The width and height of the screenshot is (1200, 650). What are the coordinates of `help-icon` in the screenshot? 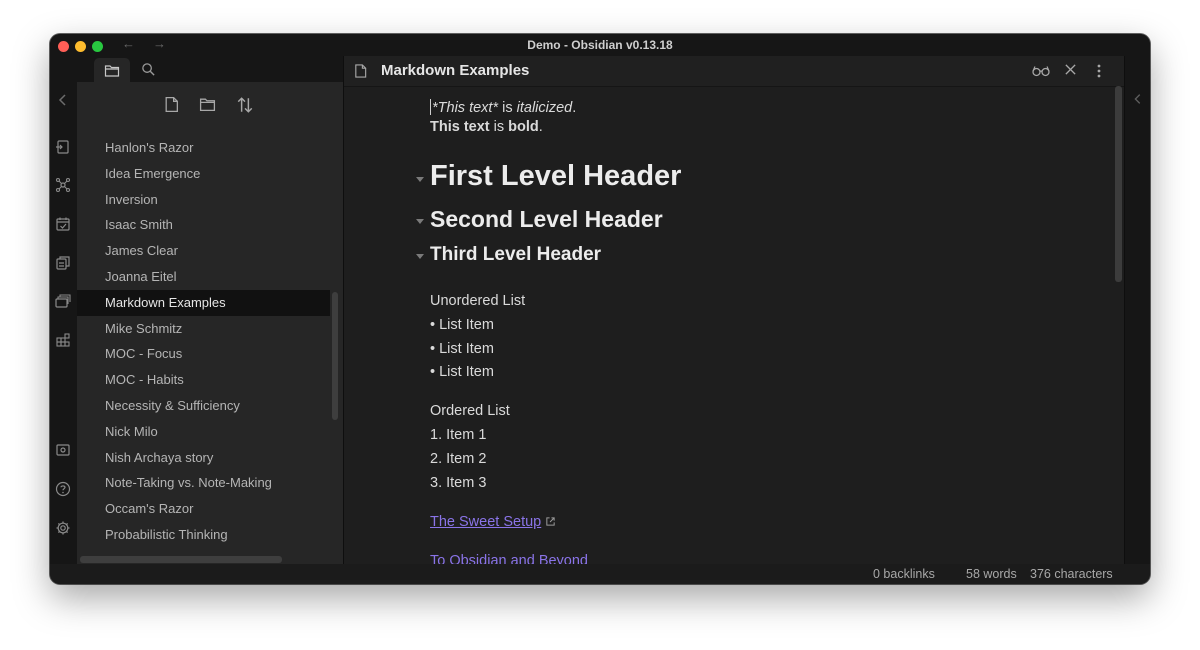 It's located at (63, 489).